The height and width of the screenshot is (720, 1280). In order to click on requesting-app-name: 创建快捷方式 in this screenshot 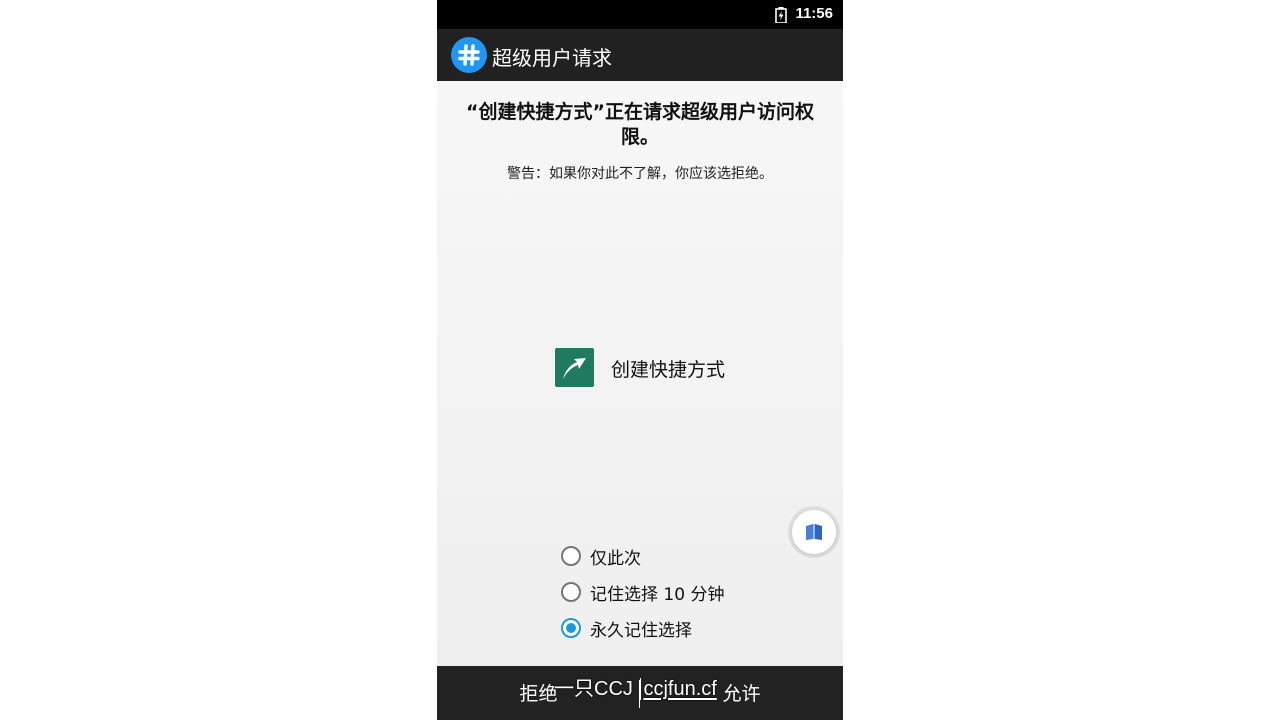, I will do `click(668, 370)`.